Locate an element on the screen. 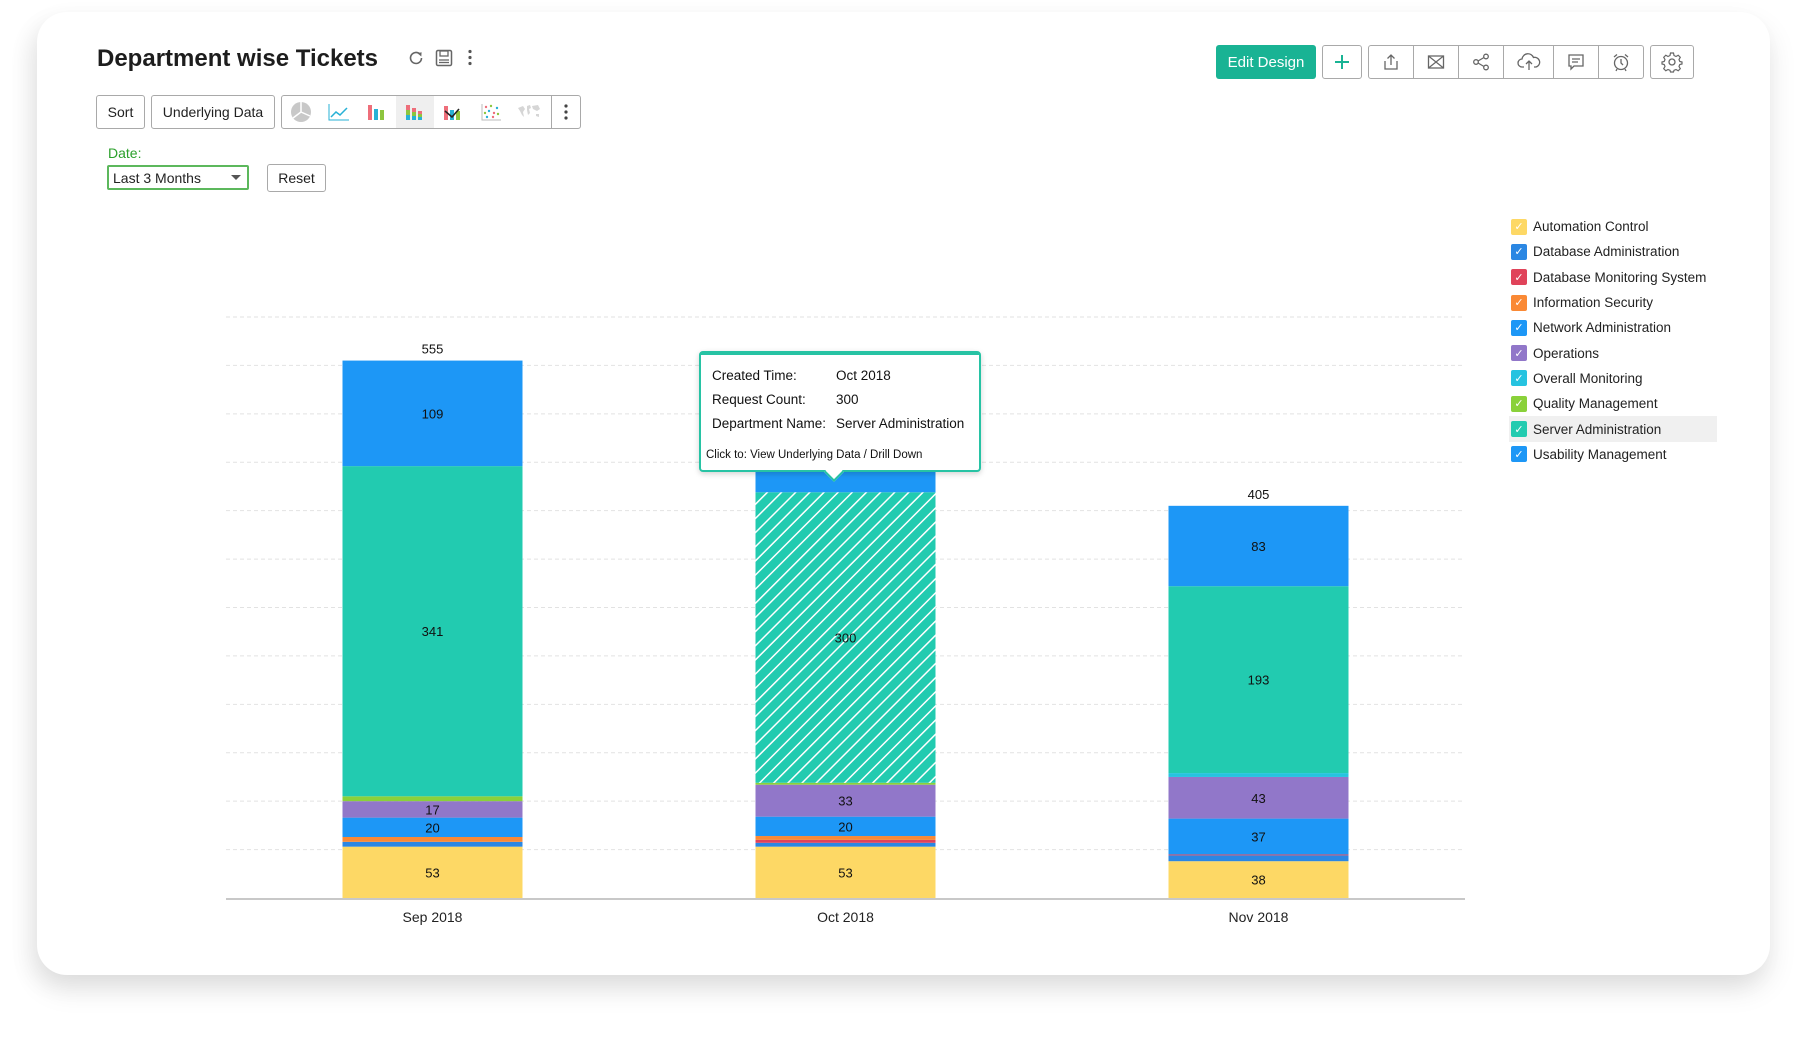 Image resolution: width=1800 pixels, height=1042 pixels. legend-label: Database Administration is located at coordinates (1606, 252).